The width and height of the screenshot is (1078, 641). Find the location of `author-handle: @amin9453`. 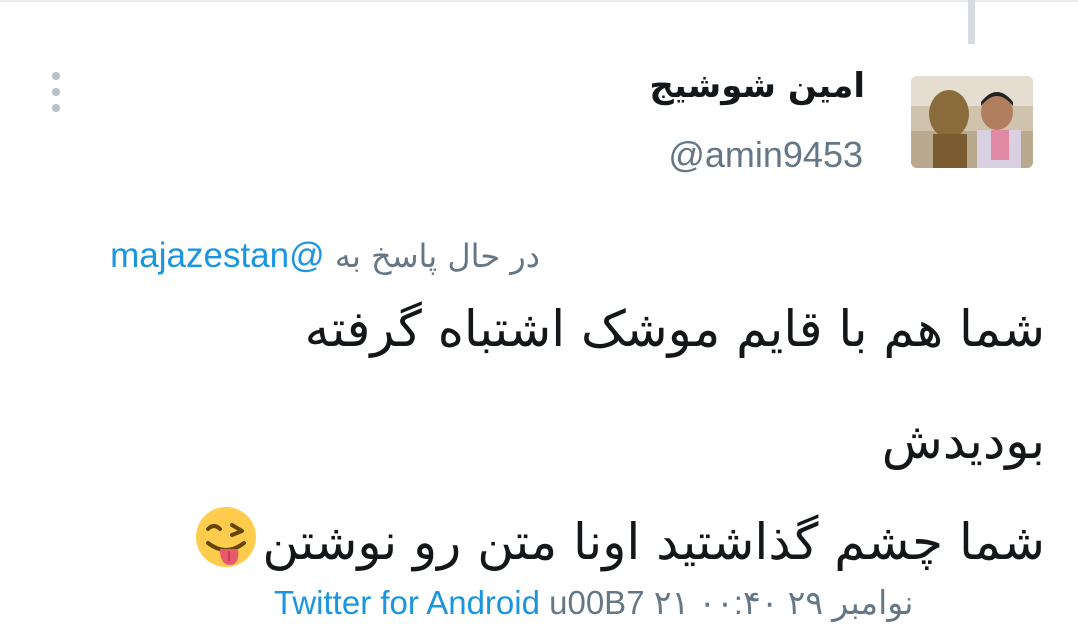

author-handle: @amin9453 is located at coordinates (765, 155).